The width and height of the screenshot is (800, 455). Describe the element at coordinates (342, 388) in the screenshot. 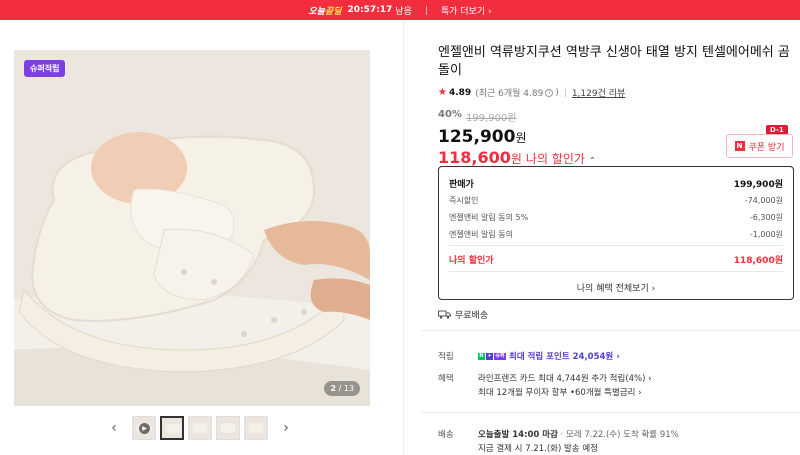

I see `image-counter: 2 / 13` at that location.